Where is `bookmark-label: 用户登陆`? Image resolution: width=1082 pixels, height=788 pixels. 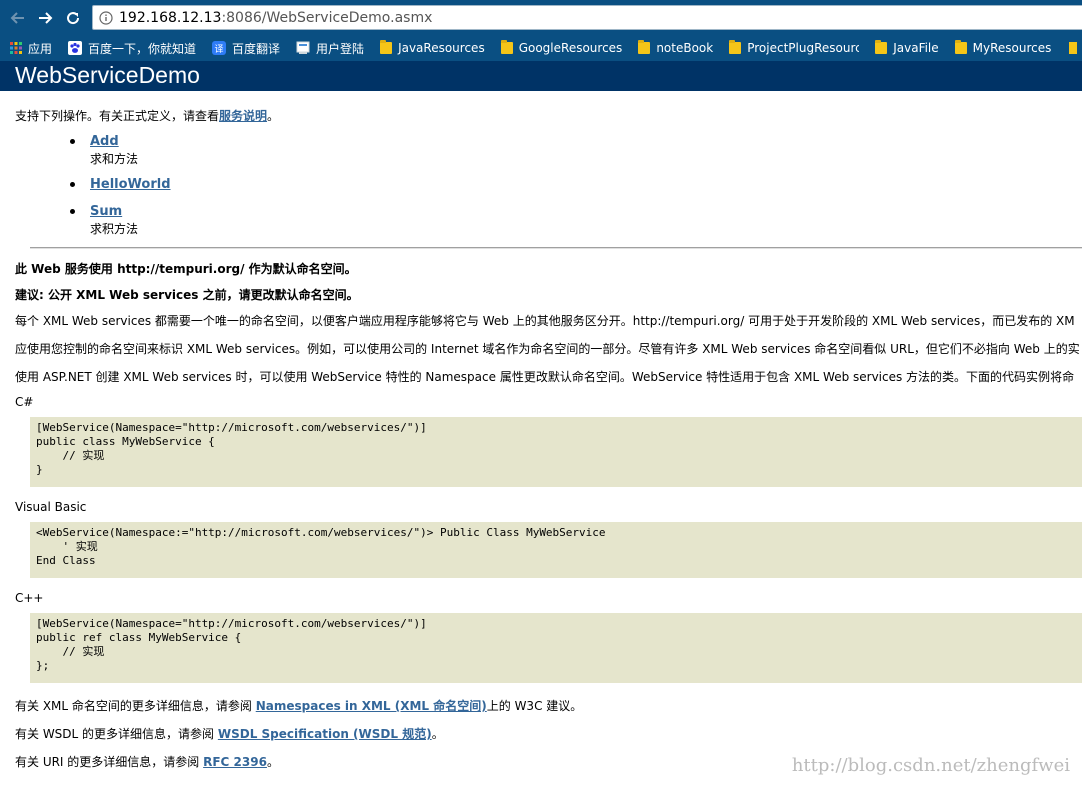 bookmark-label: 用户登陆 is located at coordinates (340, 48).